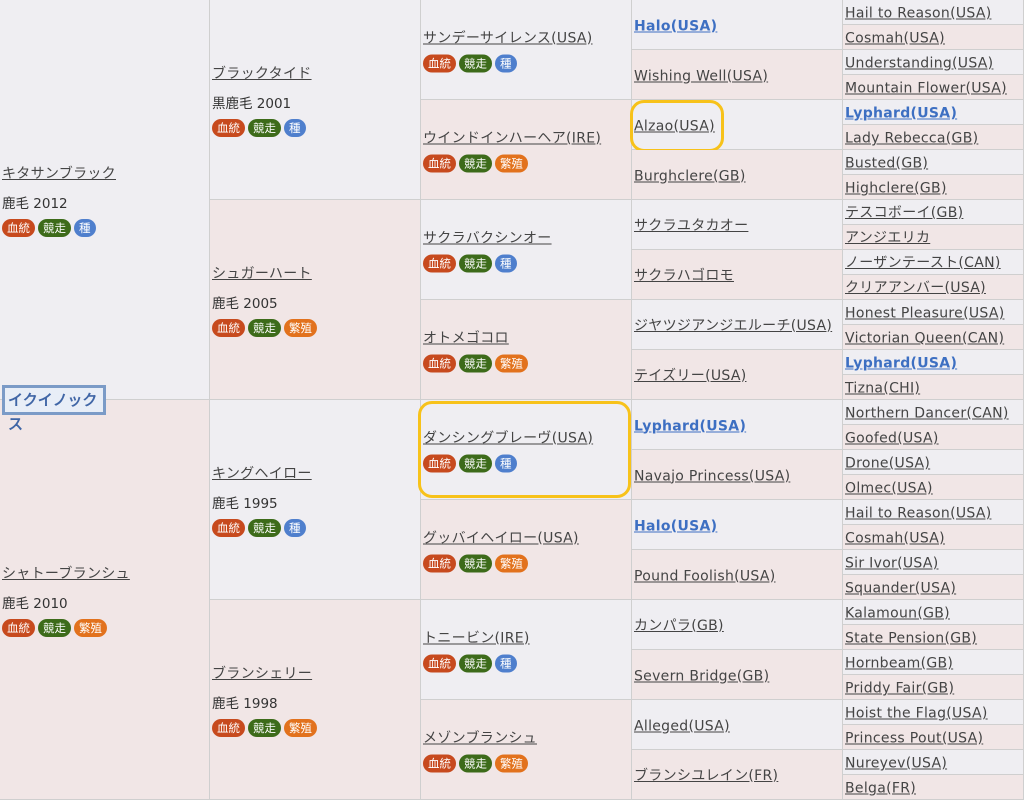 This screenshot has height=800, width=1024. What do you see at coordinates (690, 376) in the screenshot?
I see `horse-name-link: テイズリー(USA)` at bounding box center [690, 376].